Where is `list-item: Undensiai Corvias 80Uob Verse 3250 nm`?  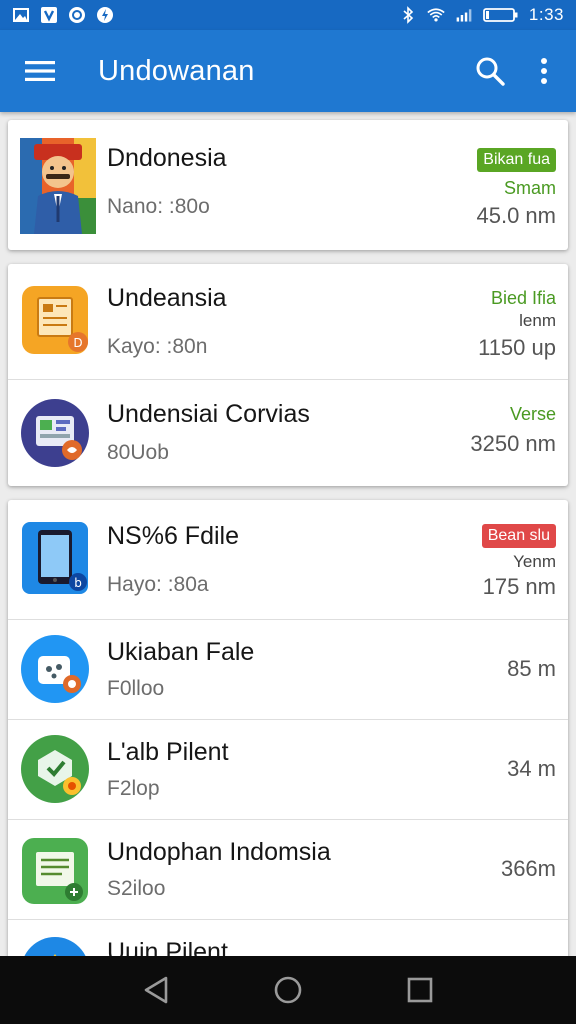 list-item: Undensiai Corvias 80Uob Verse 3250 nm is located at coordinates (288, 433).